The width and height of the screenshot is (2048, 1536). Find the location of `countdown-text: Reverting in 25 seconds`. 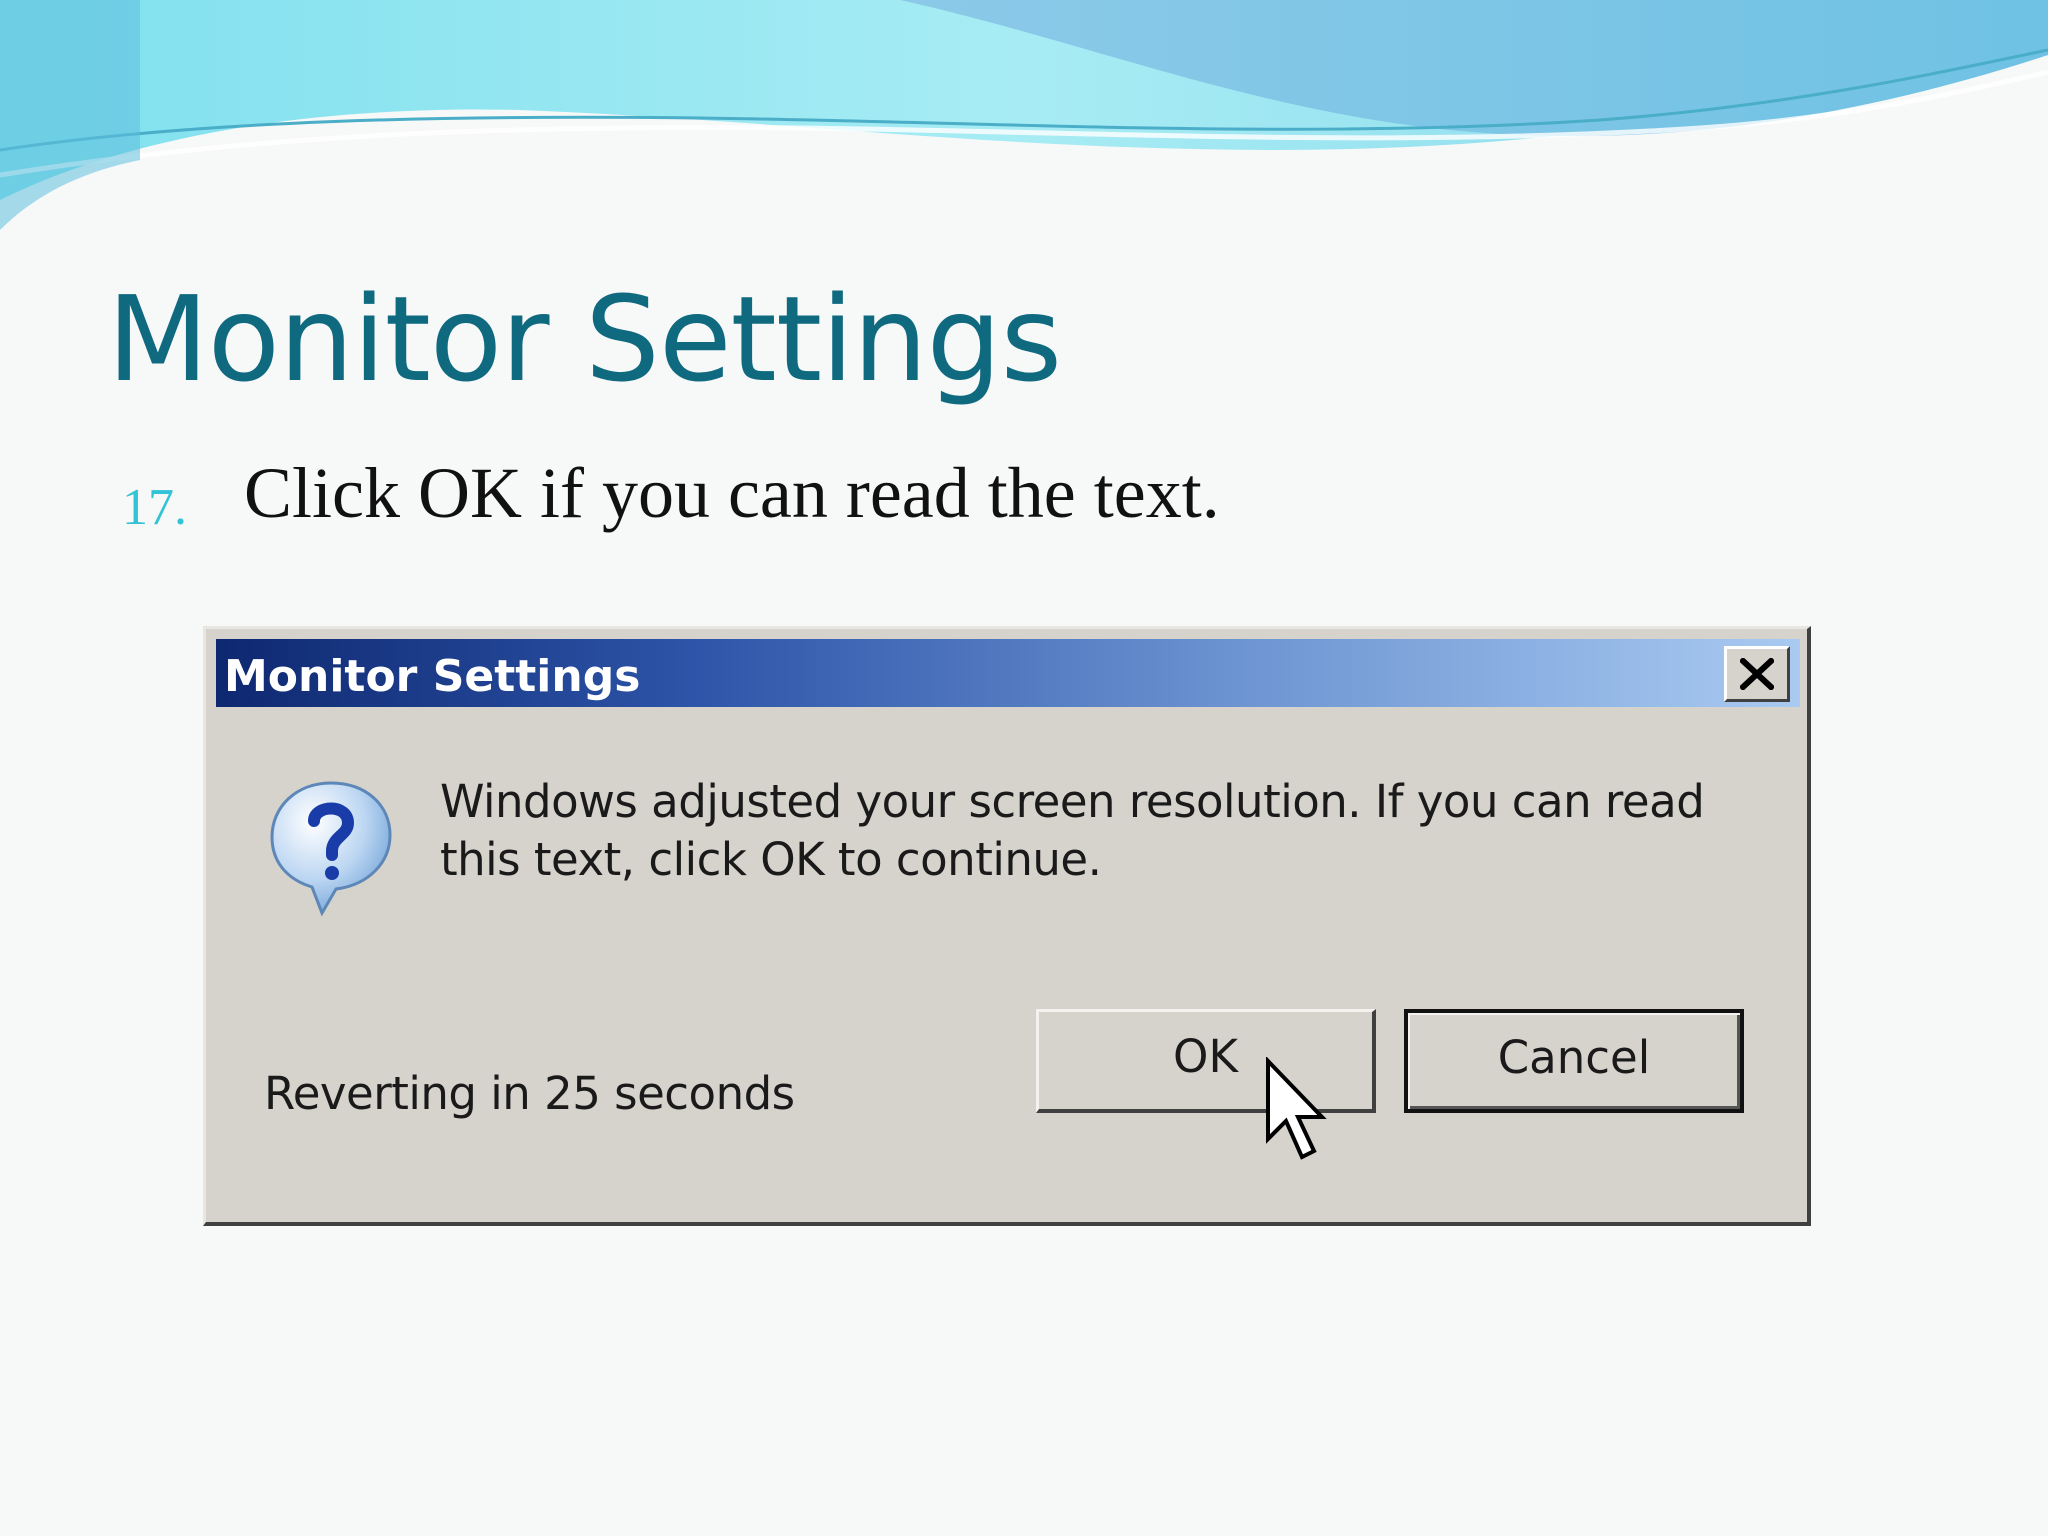

countdown-text: Reverting in 25 seconds is located at coordinates (529, 1093).